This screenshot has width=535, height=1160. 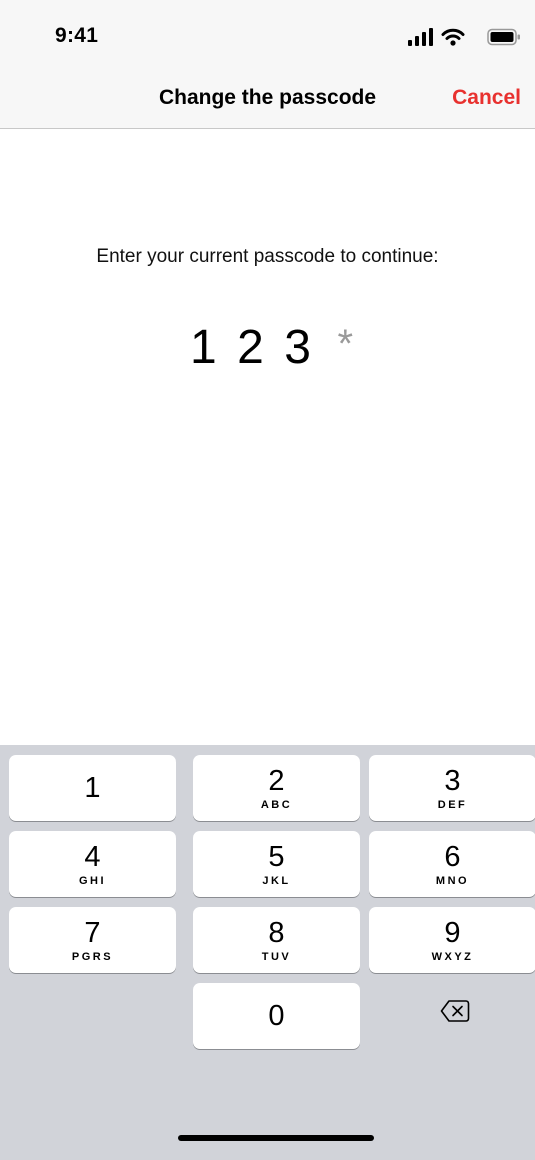 I want to click on delete-backspace-icon, so click(x=455, y=1011).